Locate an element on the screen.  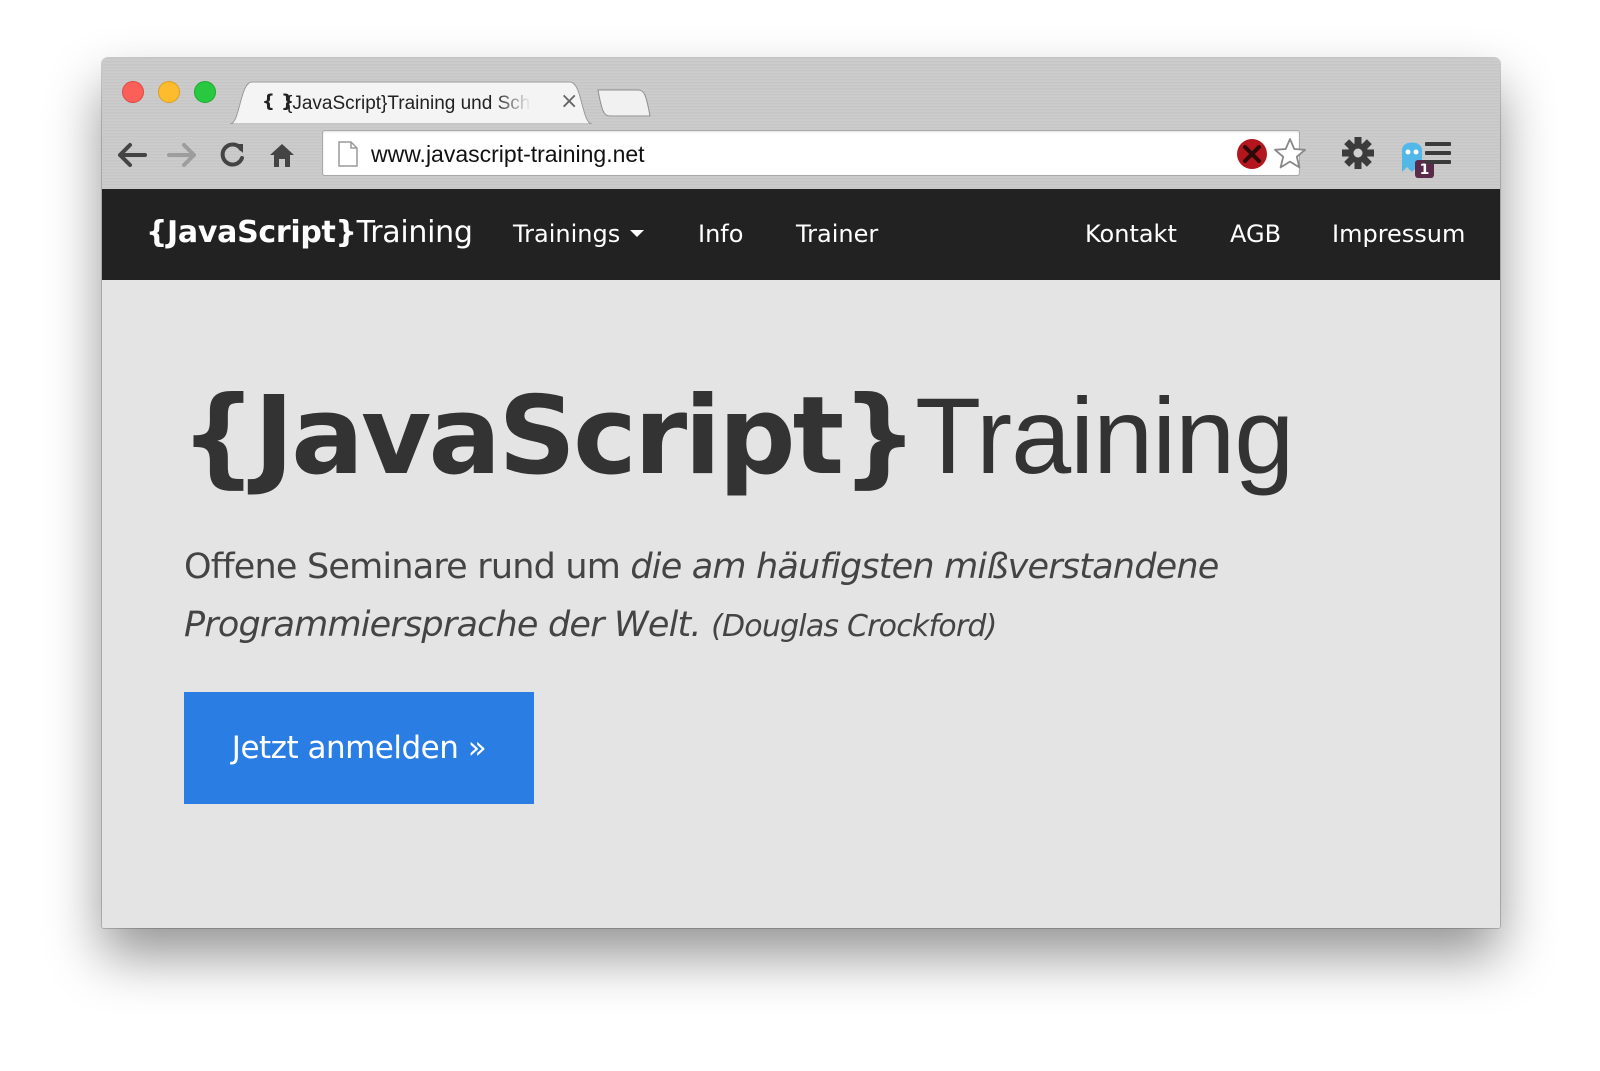
maximize-window-button is located at coordinates (205, 92).